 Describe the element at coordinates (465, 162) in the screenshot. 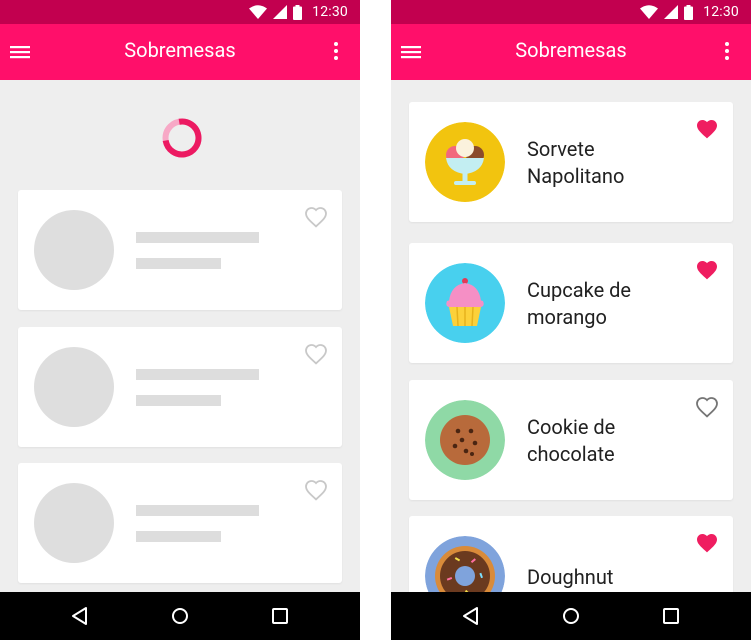

I see `ice-cream-icon` at that location.